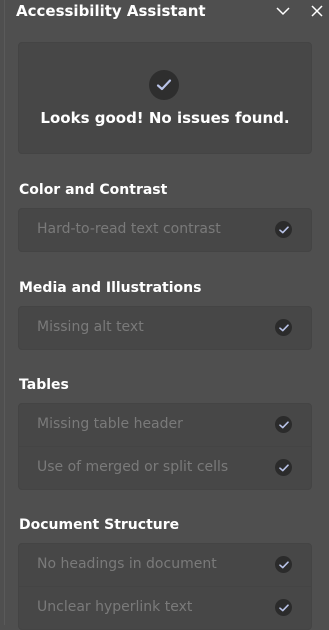 This screenshot has width=329, height=630. I want to click on pane-titlebar: Accessibility Assistant, so click(166, 13).